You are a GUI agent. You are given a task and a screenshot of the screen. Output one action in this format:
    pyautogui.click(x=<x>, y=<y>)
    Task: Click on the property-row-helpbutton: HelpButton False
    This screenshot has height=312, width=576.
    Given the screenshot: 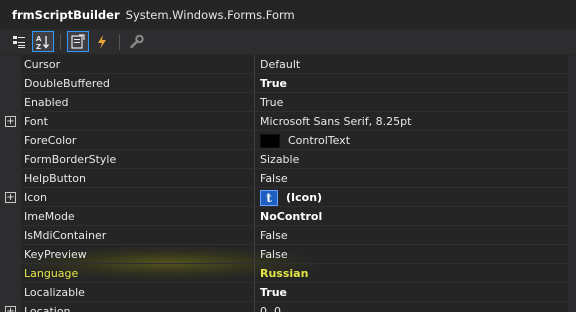 What is the action you would take?
    pyautogui.click(x=288, y=178)
    